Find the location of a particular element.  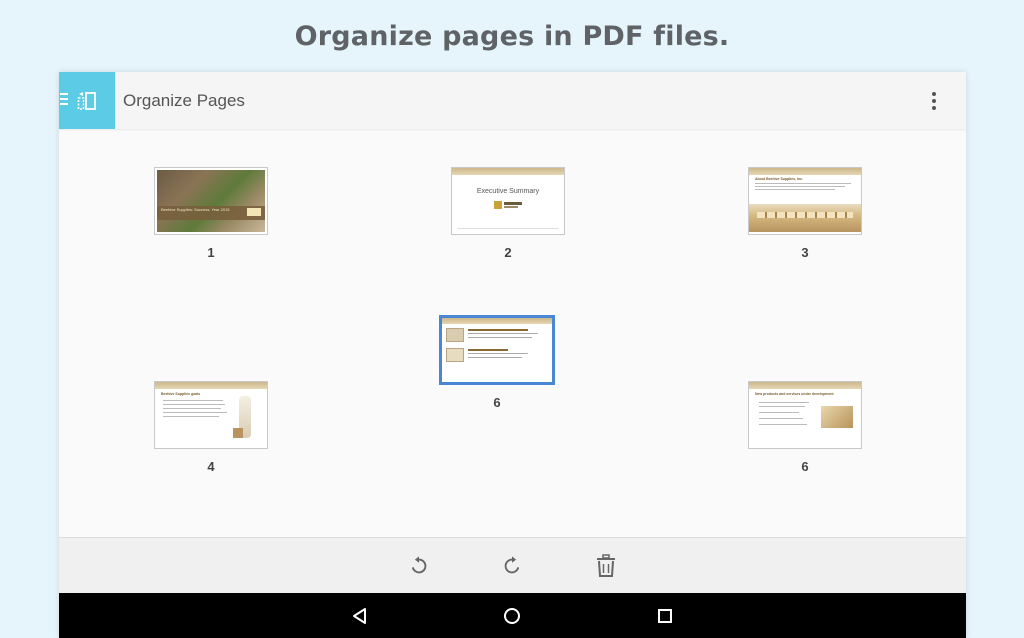

page-number: 4 is located at coordinates (211, 466).